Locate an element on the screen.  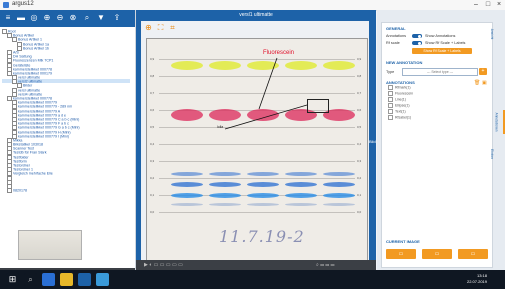
thumbnail-image is located at coordinates (50, 245).